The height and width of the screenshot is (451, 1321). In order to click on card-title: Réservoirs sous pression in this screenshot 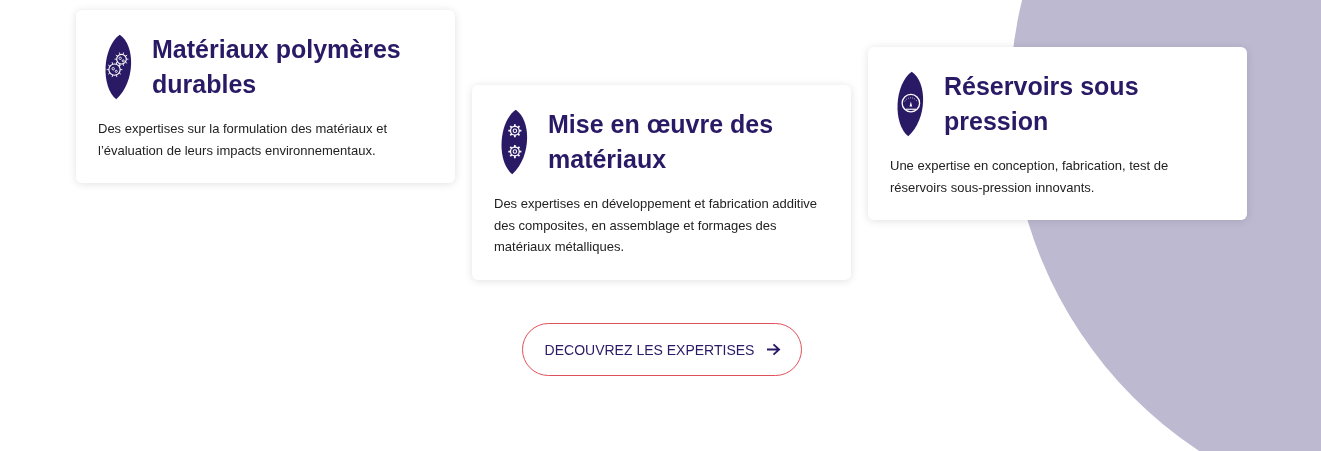, I will do `click(1042, 104)`.